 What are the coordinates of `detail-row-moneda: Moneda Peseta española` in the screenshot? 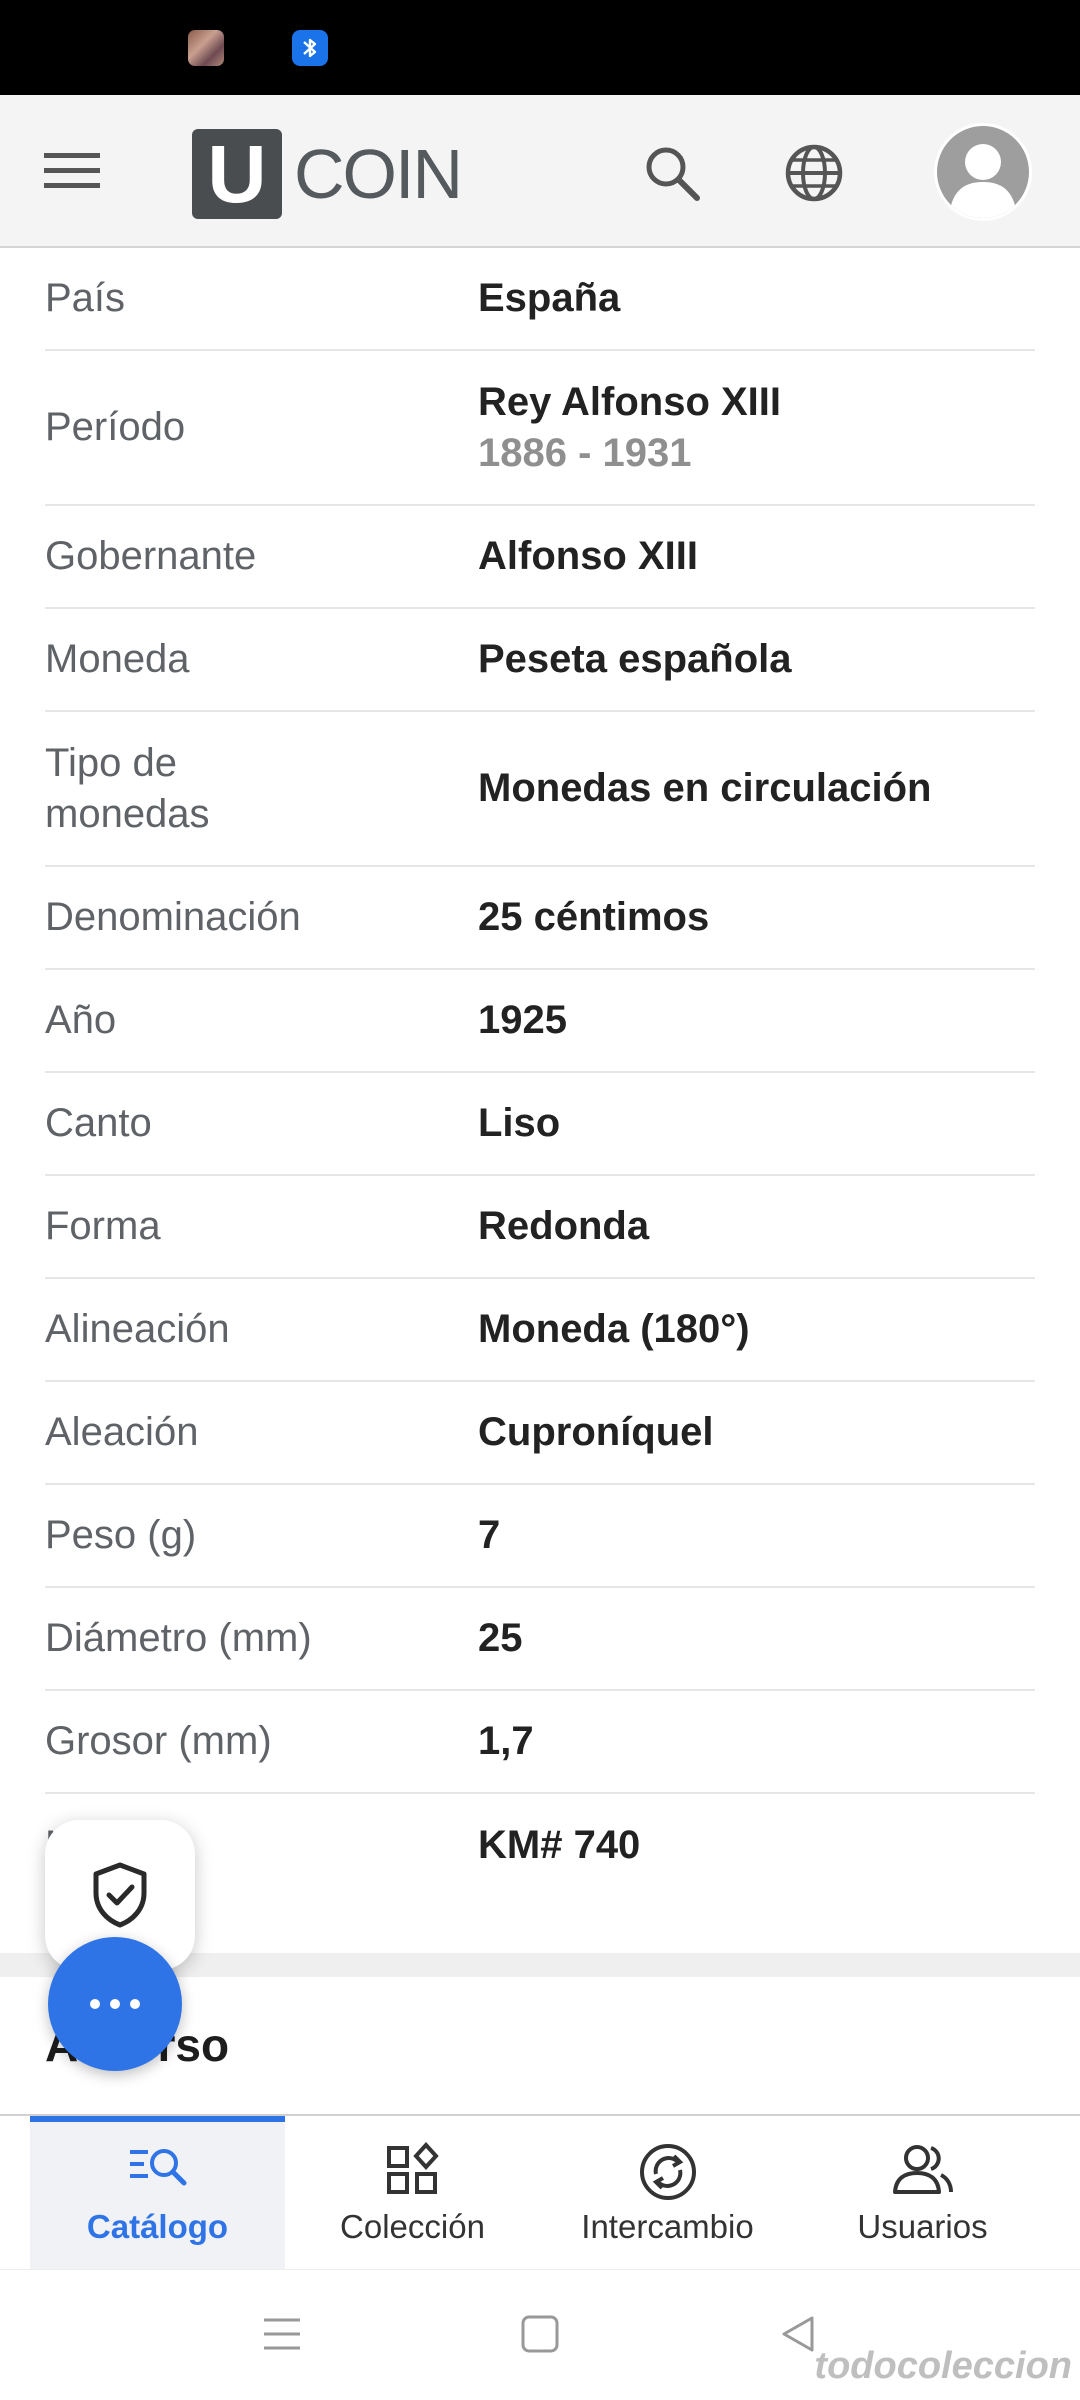 It's located at (540, 660).